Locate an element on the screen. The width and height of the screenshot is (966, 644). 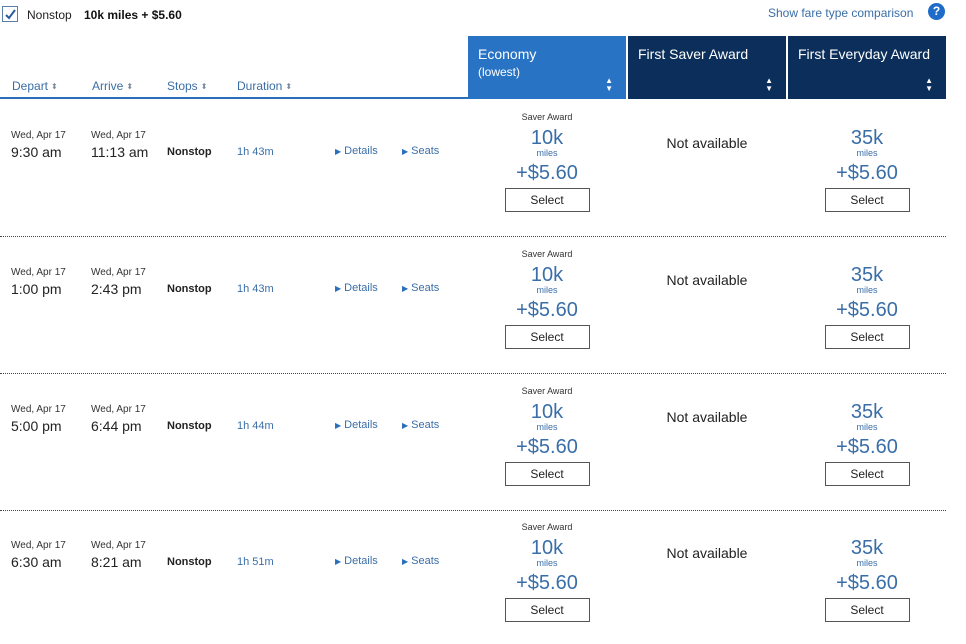
cabin-title: First Everyday Award is located at coordinates (864, 54).